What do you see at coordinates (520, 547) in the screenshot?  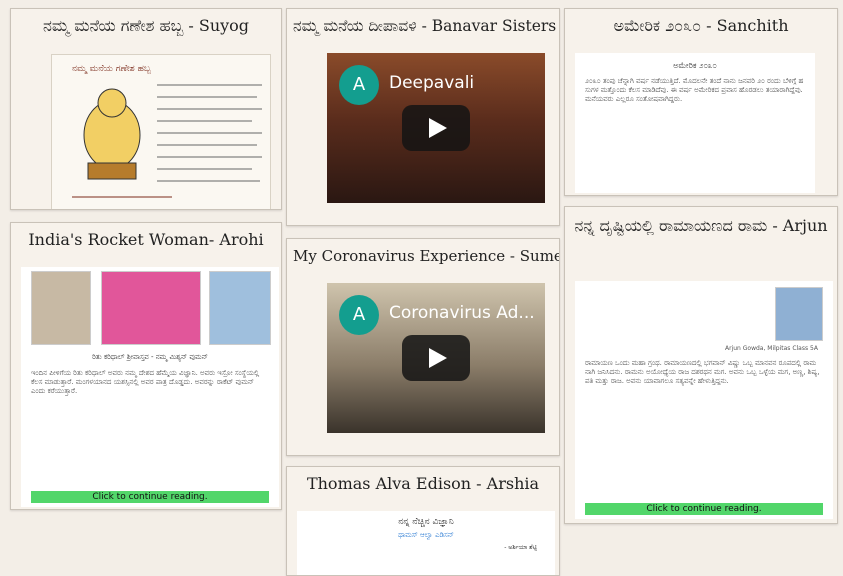 I see `doc-author: - ಅರ್ಶಿಯಾ ಶೆಟ್ಟಿ` at bounding box center [520, 547].